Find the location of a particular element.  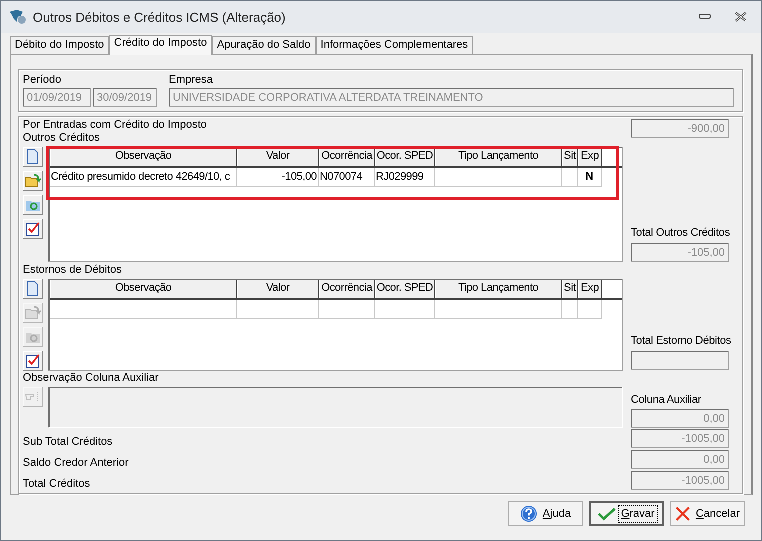

tab: Débito do Imposto is located at coordinates (60, 45).